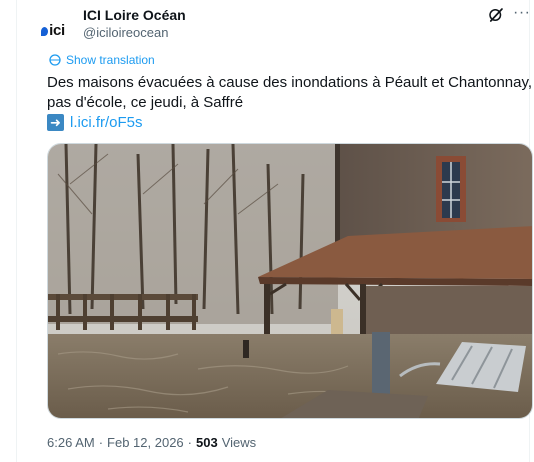 The width and height of the screenshot is (534, 462). Describe the element at coordinates (207, 442) in the screenshot. I see `views-count: 503` at that location.